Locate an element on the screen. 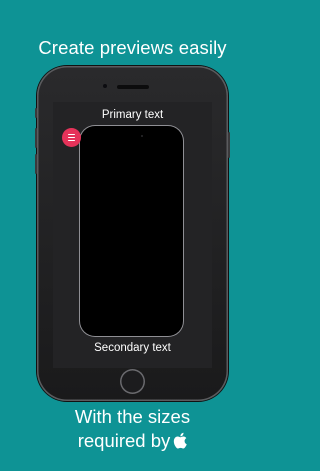  earpiece-speaker is located at coordinates (133, 87).